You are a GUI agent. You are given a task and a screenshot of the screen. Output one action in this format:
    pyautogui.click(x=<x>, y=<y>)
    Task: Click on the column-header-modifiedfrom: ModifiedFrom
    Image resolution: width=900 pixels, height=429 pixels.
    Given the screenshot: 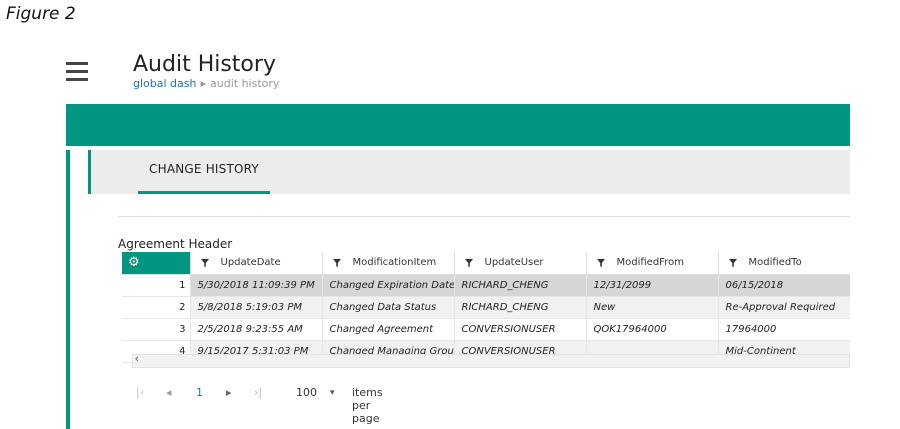 What is the action you would take?
    pyautogui.click(x=651, y=263)
    